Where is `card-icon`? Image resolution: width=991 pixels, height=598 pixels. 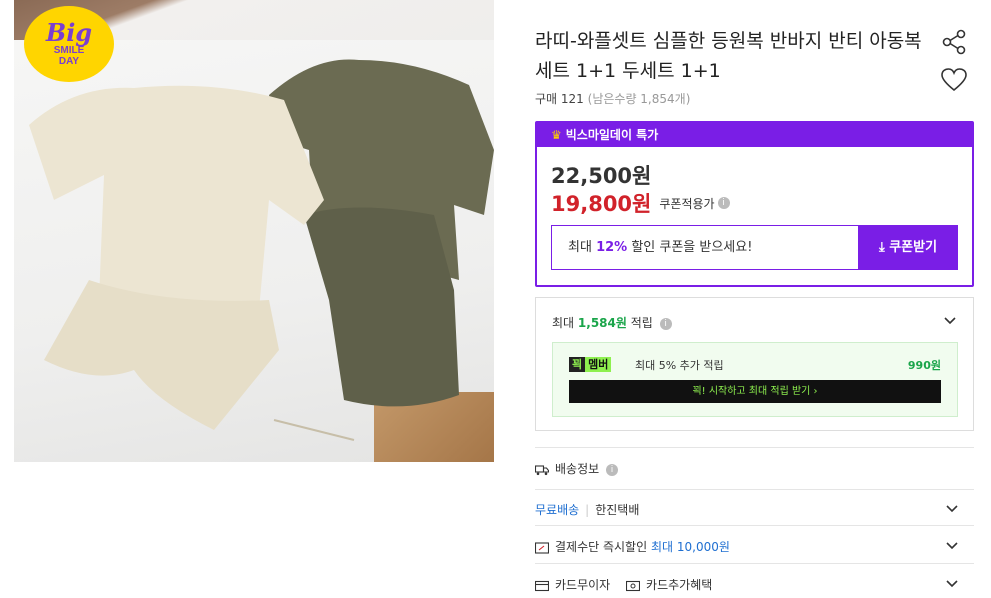 card-icon is located at coordinates (542, 585).